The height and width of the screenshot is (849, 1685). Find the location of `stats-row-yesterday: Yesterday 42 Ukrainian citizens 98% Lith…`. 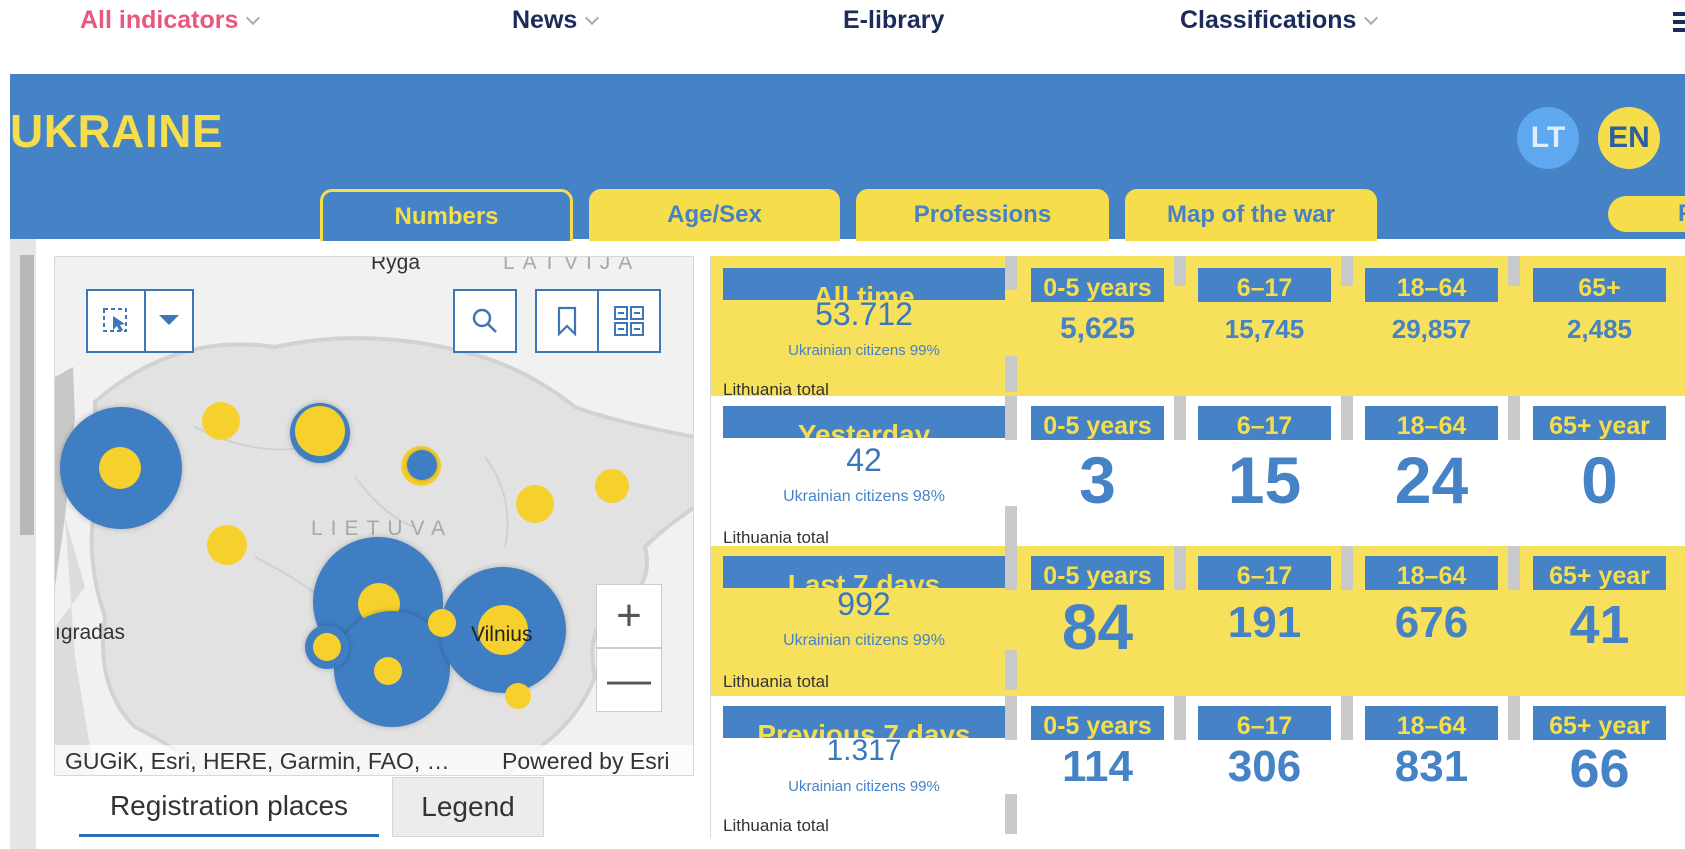

stats-row-yesterday: Yesterday 42 Ukrainian citizens 98% Lith… is located at coordinates (1198, 471).